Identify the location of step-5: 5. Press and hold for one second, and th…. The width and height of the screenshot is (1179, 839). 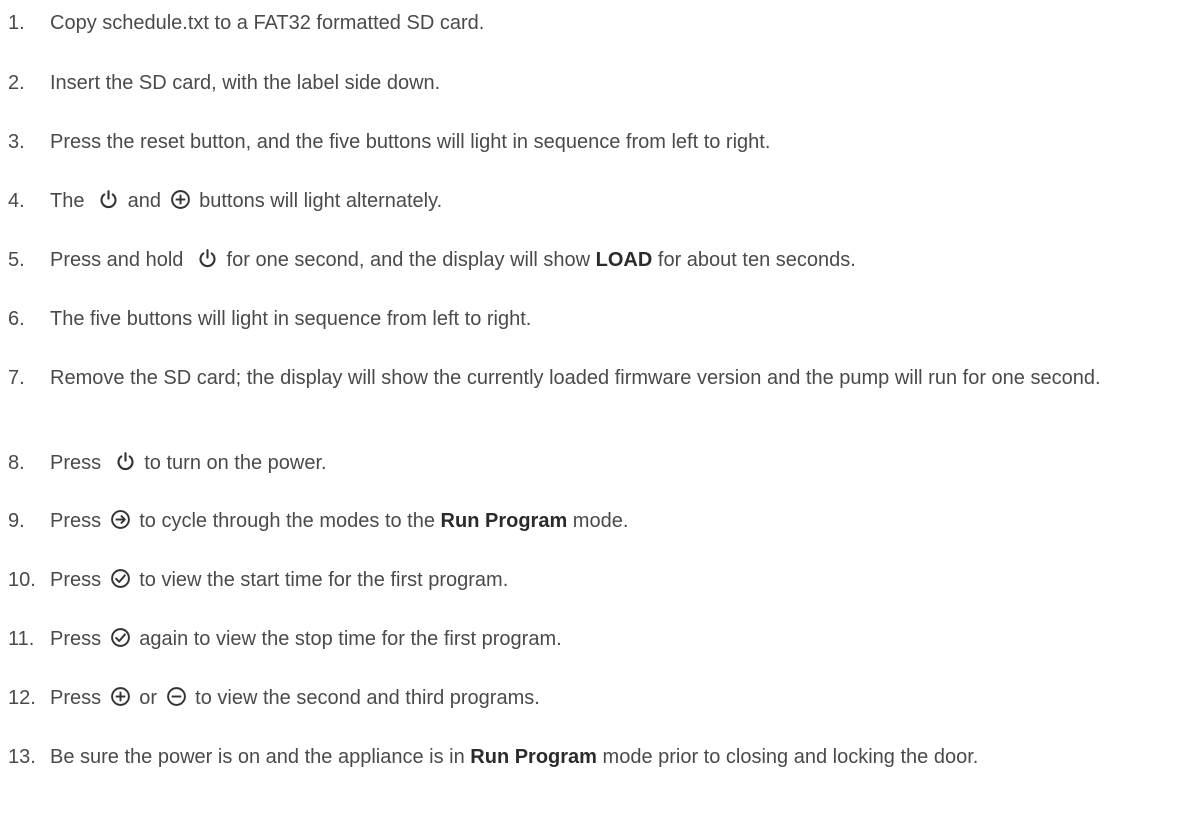
(588, 260).